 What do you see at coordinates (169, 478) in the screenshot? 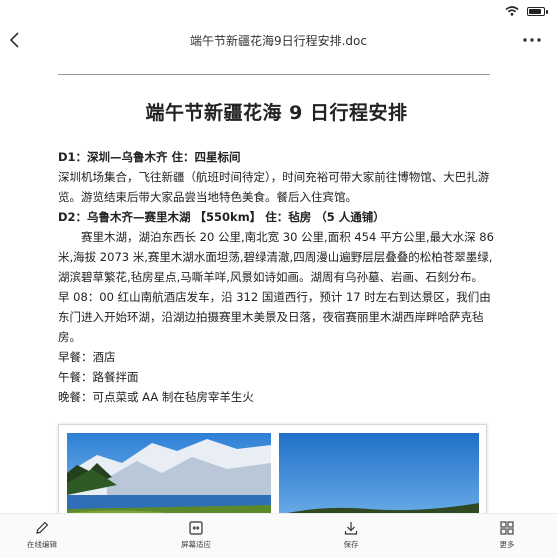
I see `lake-mountain-photo` at bounding box center [169, 478].